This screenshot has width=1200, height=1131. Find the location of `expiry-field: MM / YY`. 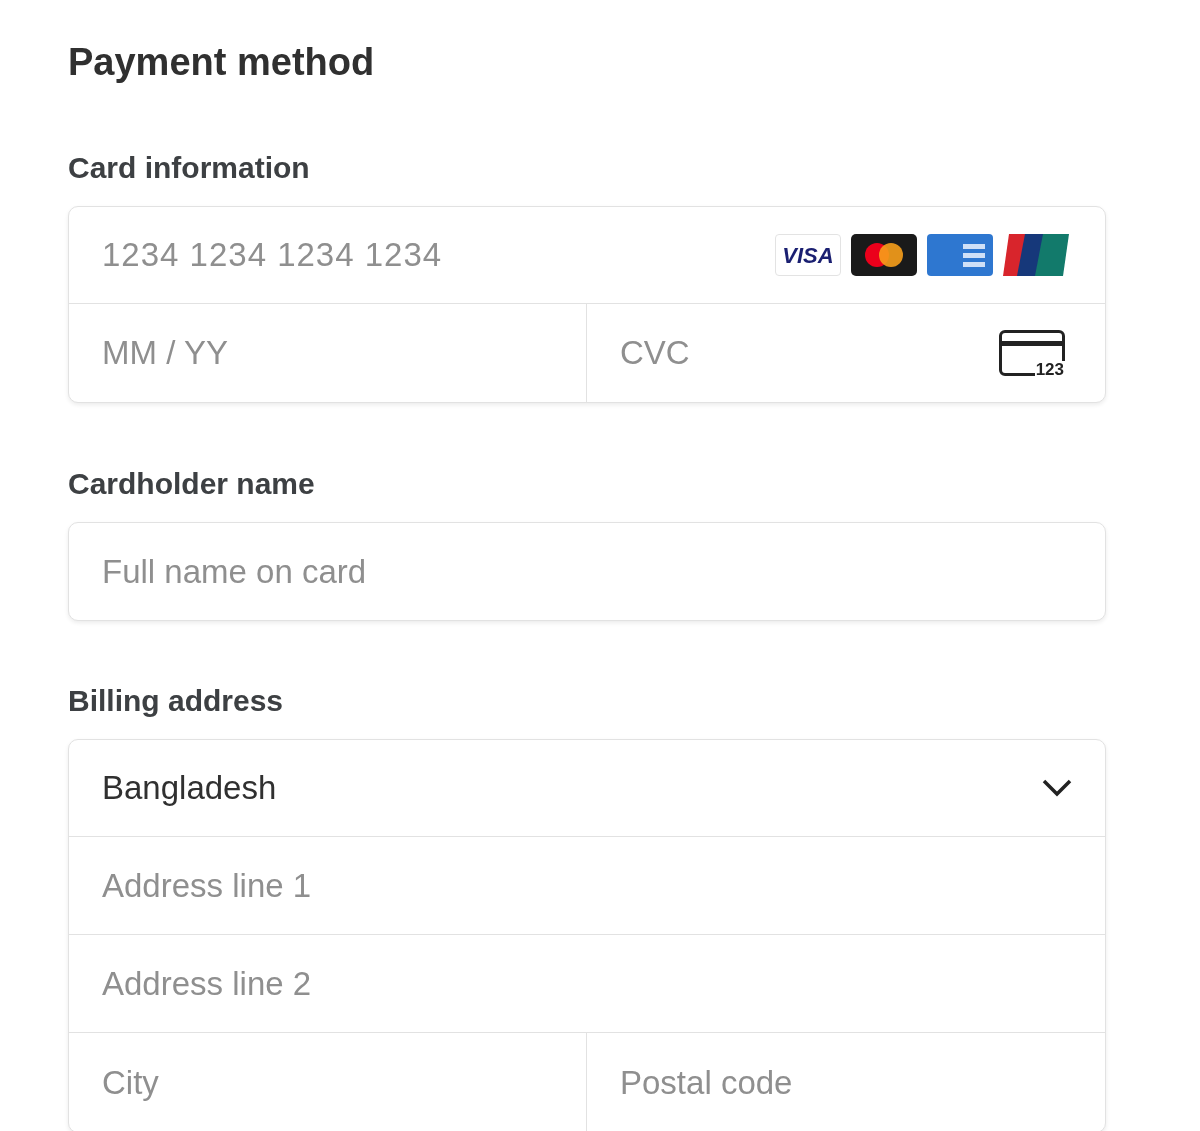

expiry-field: MM / YY is located at coordinates (327, 353).